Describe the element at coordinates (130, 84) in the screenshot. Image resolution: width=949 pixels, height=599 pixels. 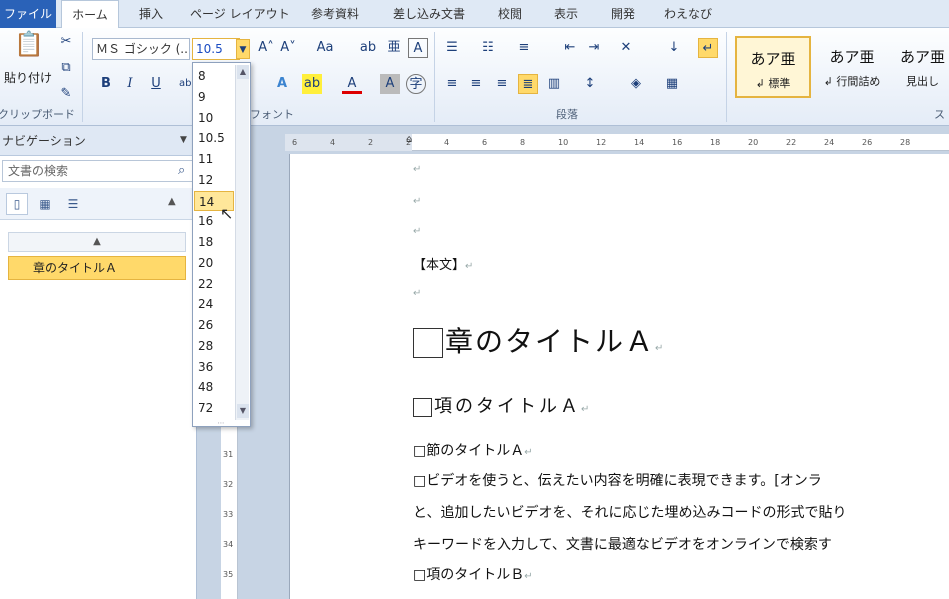
I see `italic-icon: I` at that location.